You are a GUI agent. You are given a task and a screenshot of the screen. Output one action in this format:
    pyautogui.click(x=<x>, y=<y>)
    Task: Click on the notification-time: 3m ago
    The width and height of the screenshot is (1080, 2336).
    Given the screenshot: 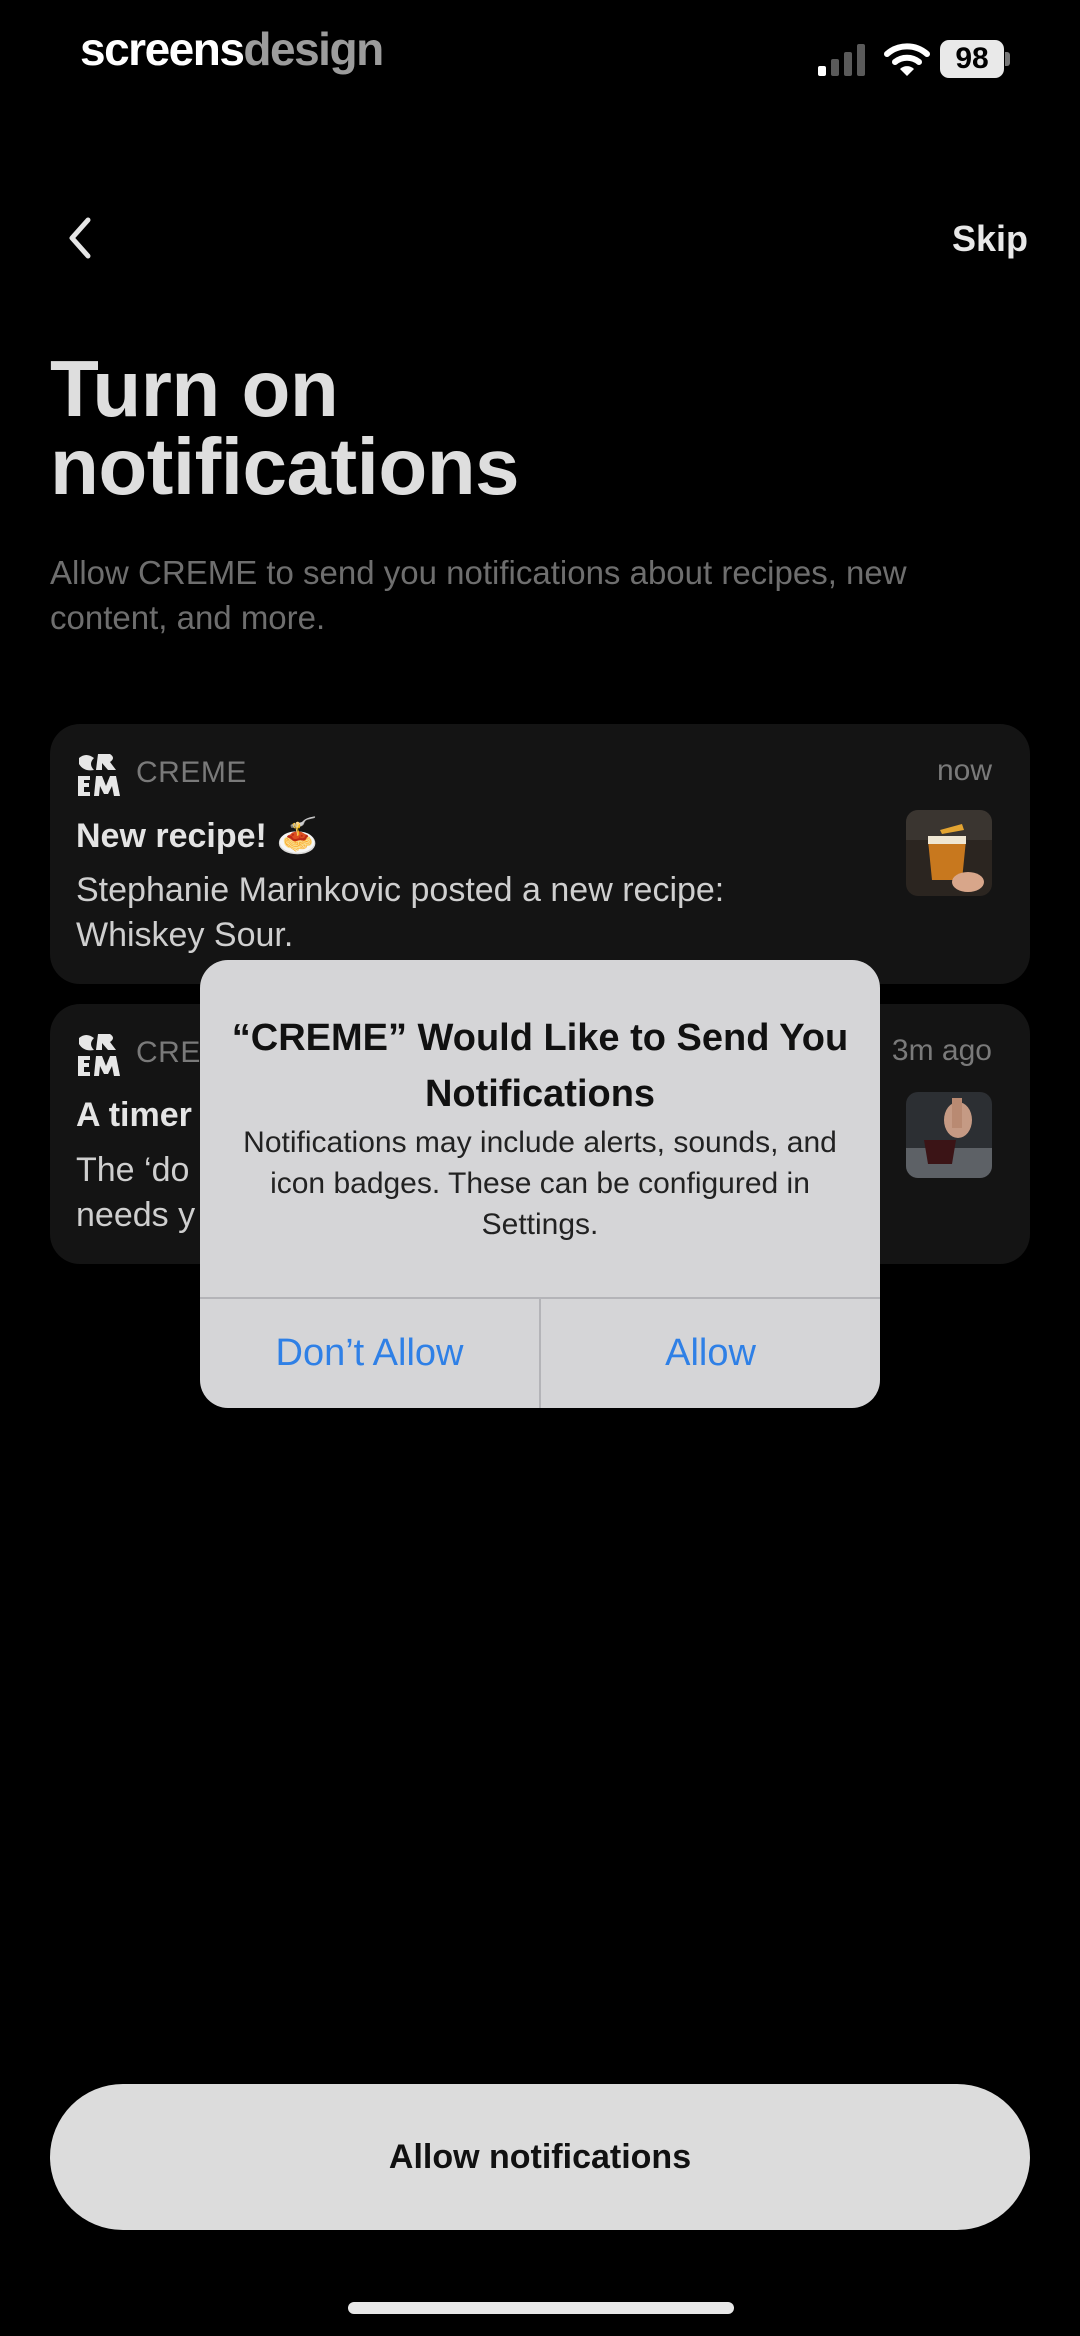 What is the action you would take?
    pyautogui.click(x=941, y=1050)
    